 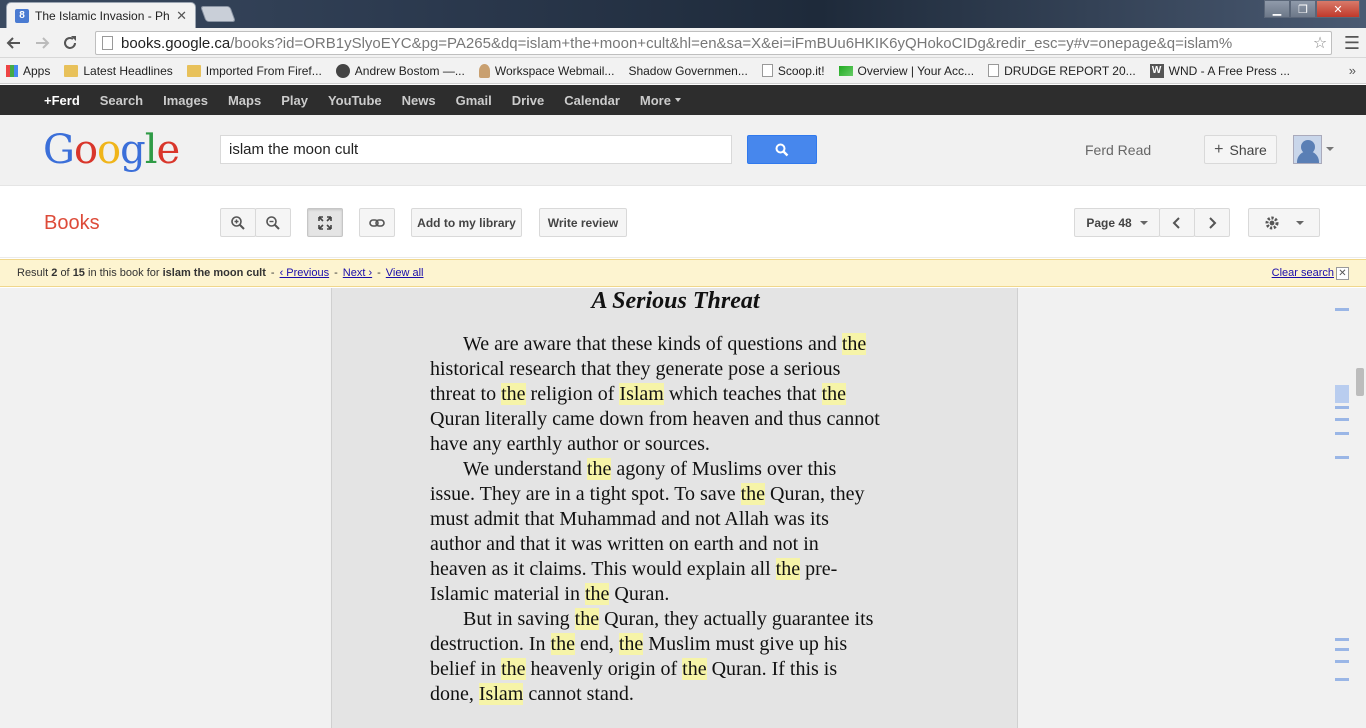 What do you see at coordinates (592, 100) in the screenshot?
I see `gbar-item: Calendar` at bounding box center [592, 100].